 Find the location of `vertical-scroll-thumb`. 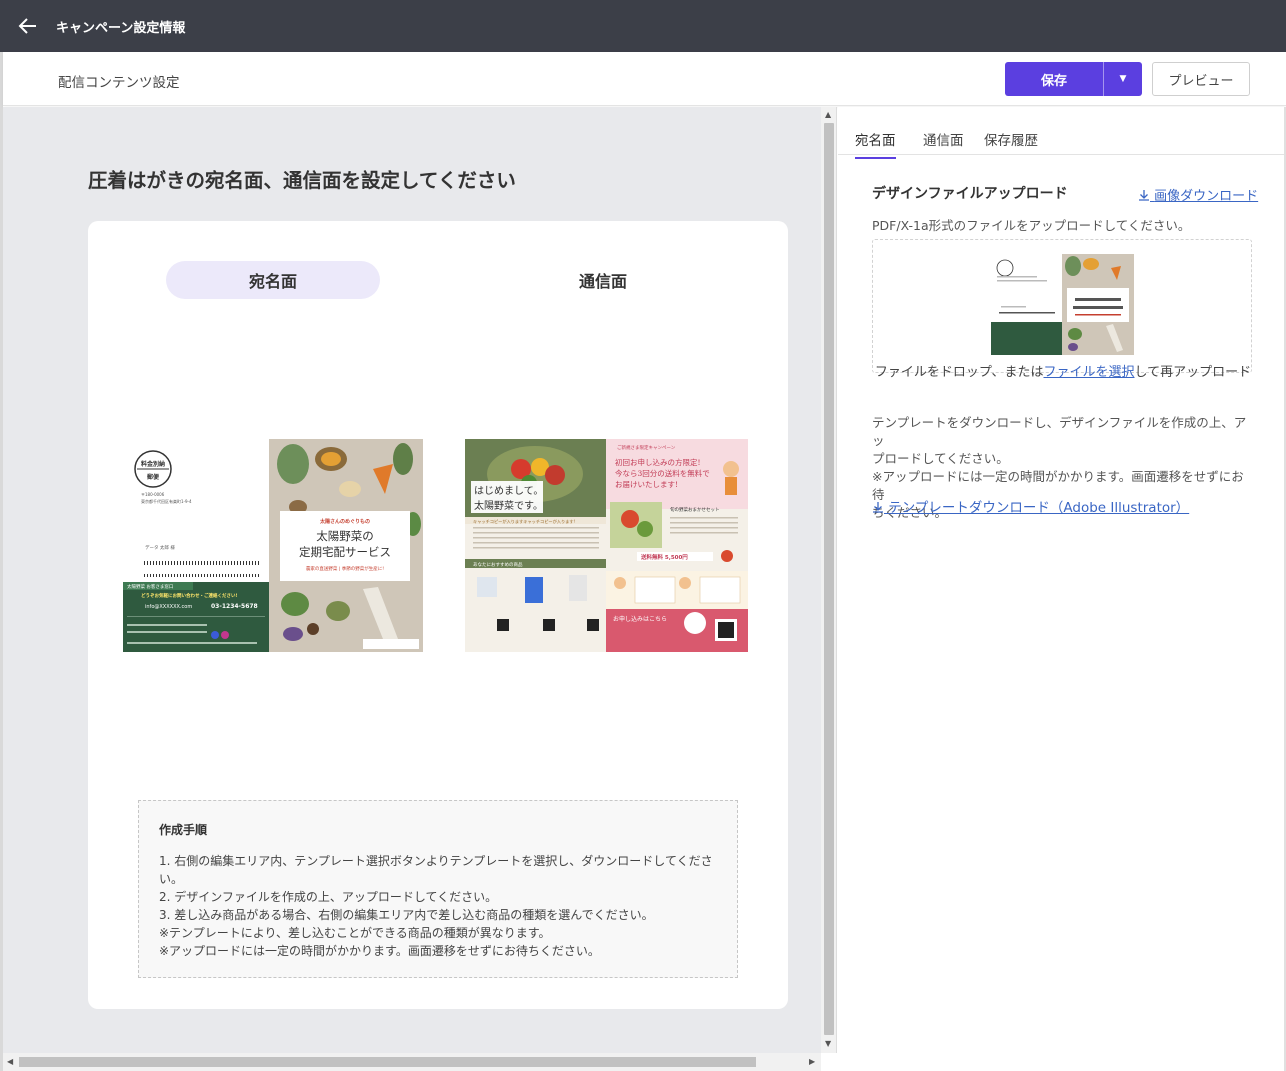

vertical-scroll-thumb is located at coordinates (829, 579).